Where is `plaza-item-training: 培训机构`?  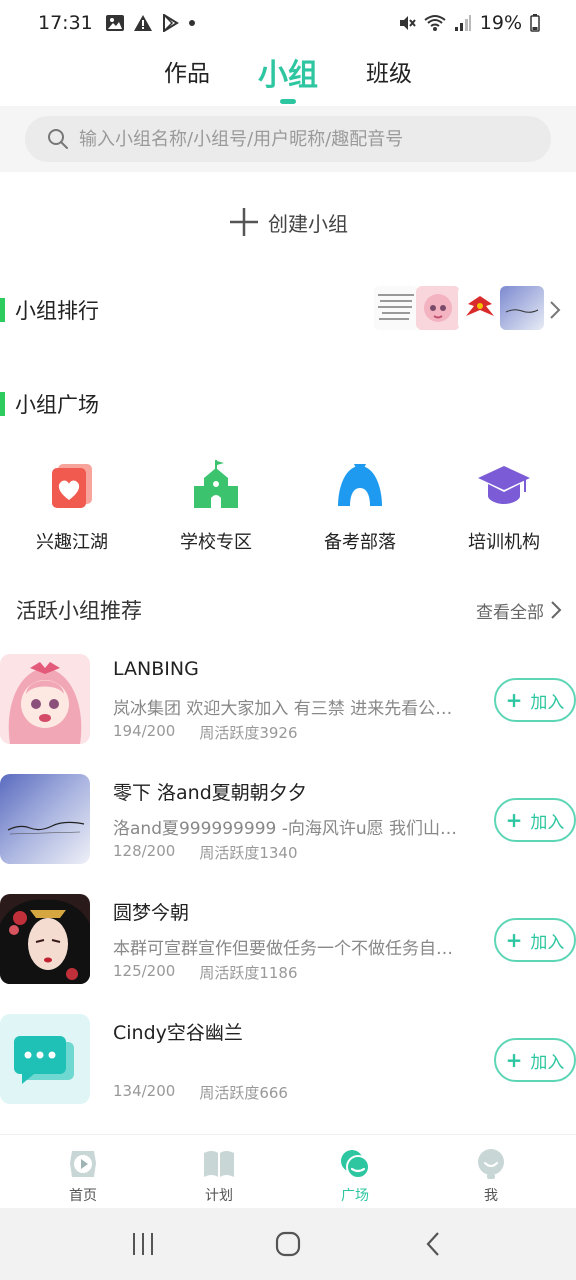 plaza-item-training: 培训机构 is located at coordinates (504, 508).